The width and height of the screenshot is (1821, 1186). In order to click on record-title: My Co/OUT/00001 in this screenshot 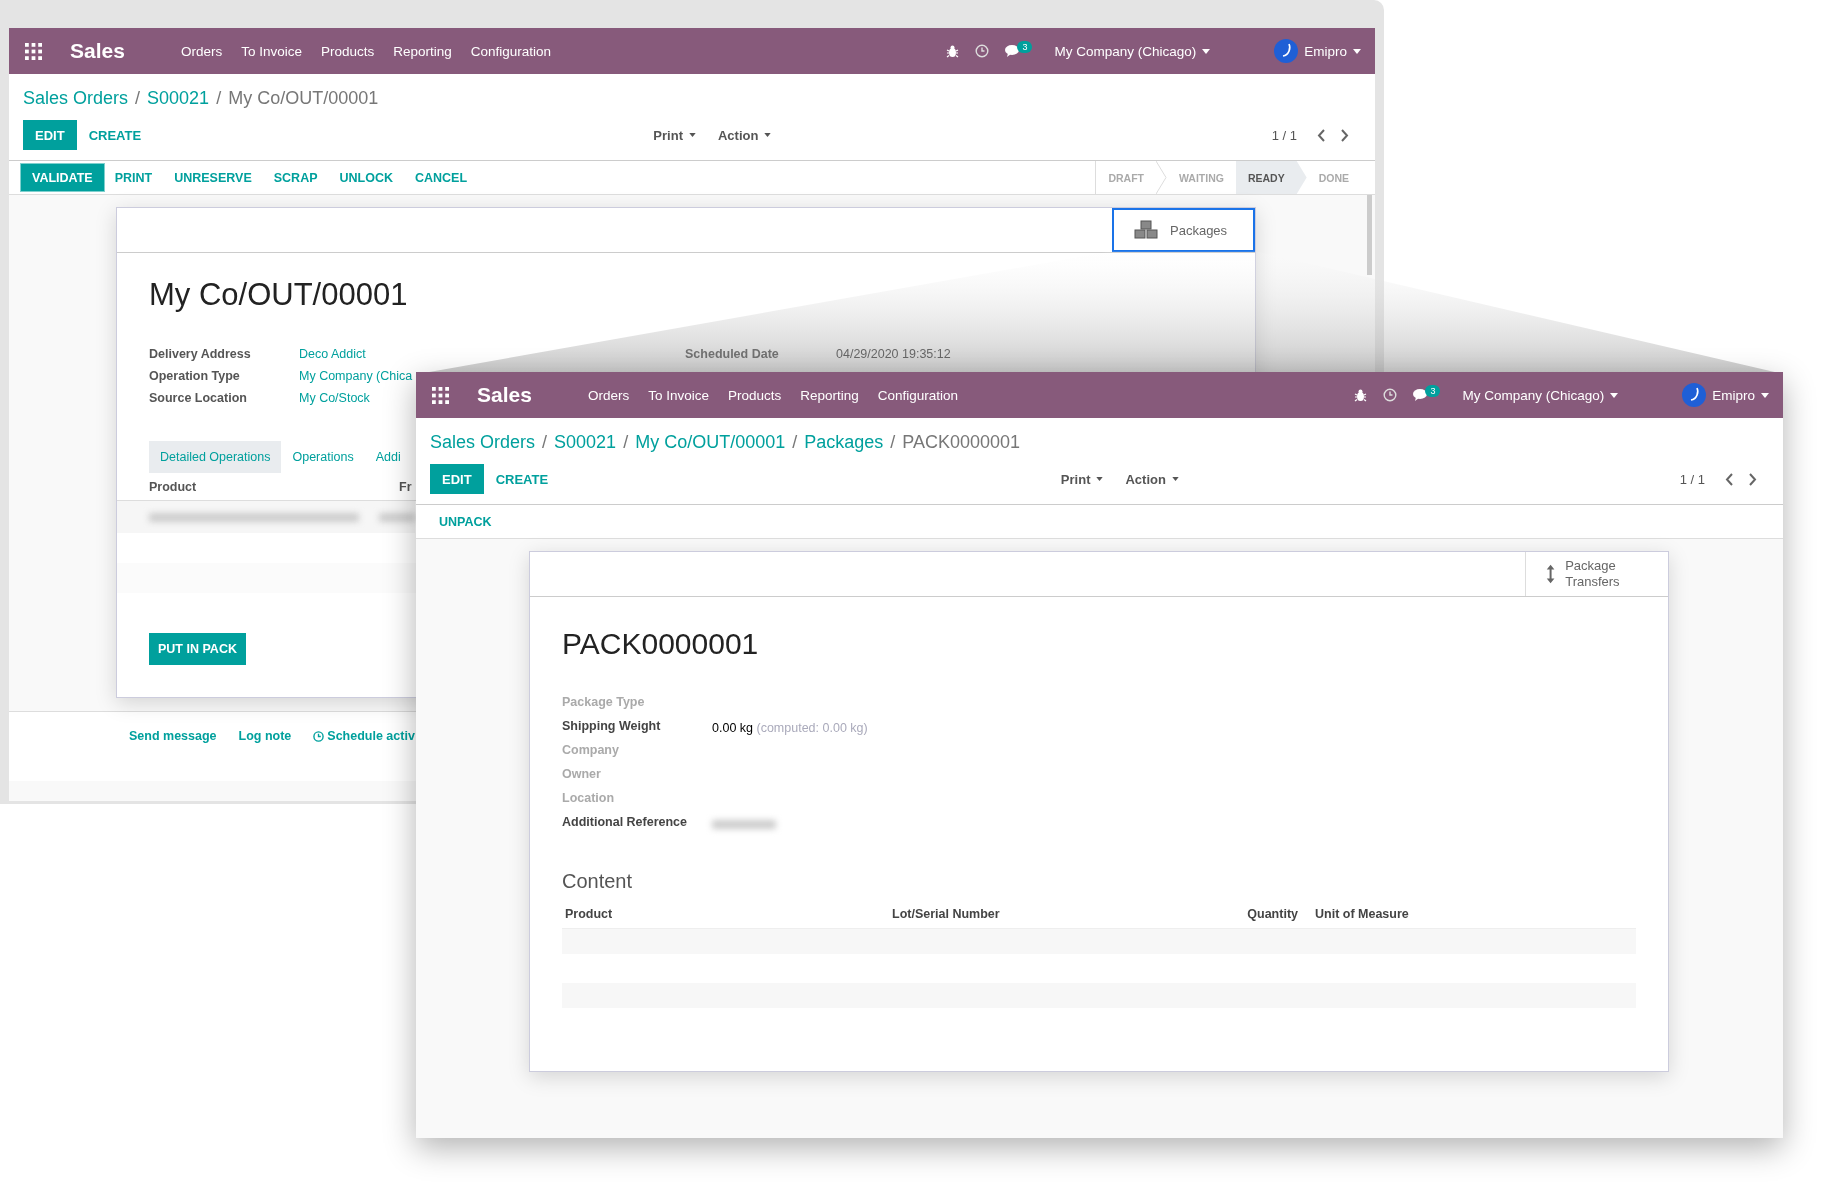, I will do `click(279, 295)`.